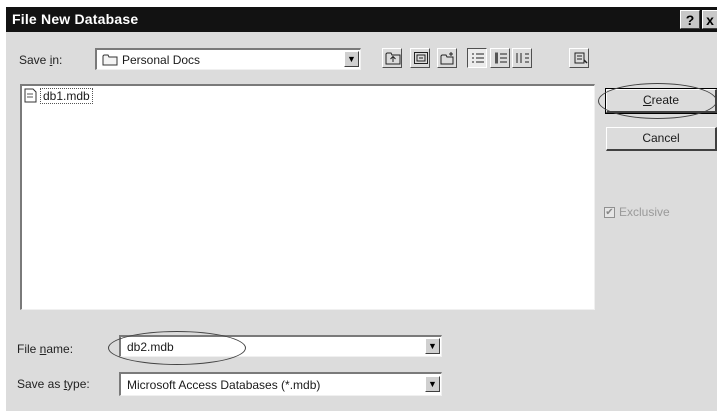  I want to click on list-view-button, so click(477, 58).